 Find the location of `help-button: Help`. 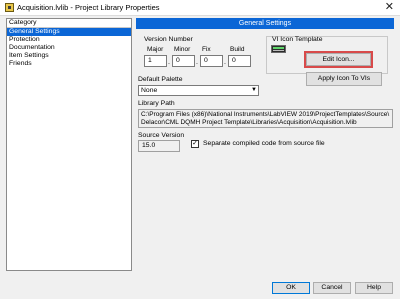

help-button: Help is located at coordinates (374, 288).